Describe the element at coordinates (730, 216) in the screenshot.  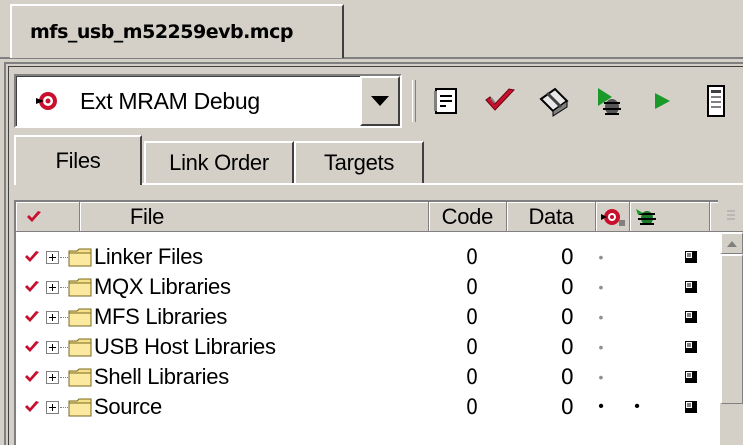
I see `scroll-header-corner` at that location.